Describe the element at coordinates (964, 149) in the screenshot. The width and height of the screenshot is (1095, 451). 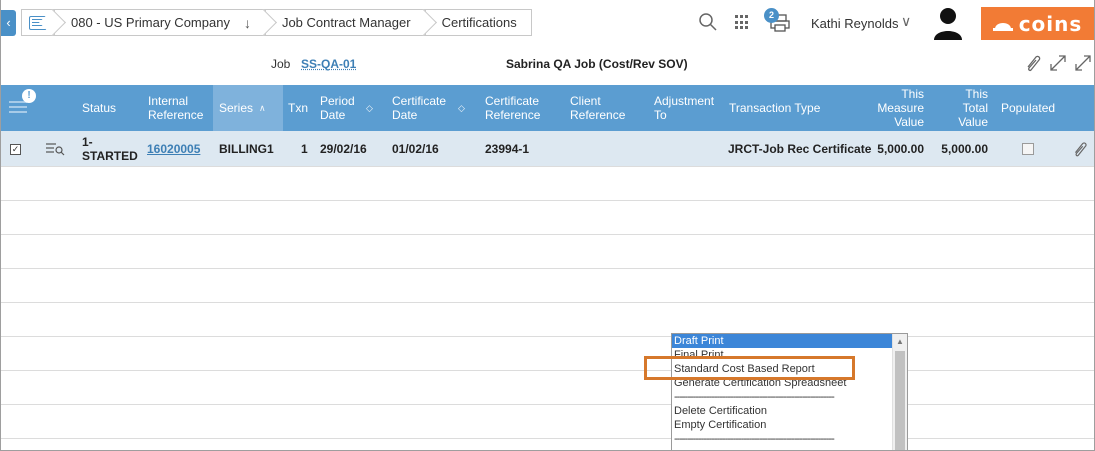
I see `cell-this-total-value: 5,000.00` at that location.